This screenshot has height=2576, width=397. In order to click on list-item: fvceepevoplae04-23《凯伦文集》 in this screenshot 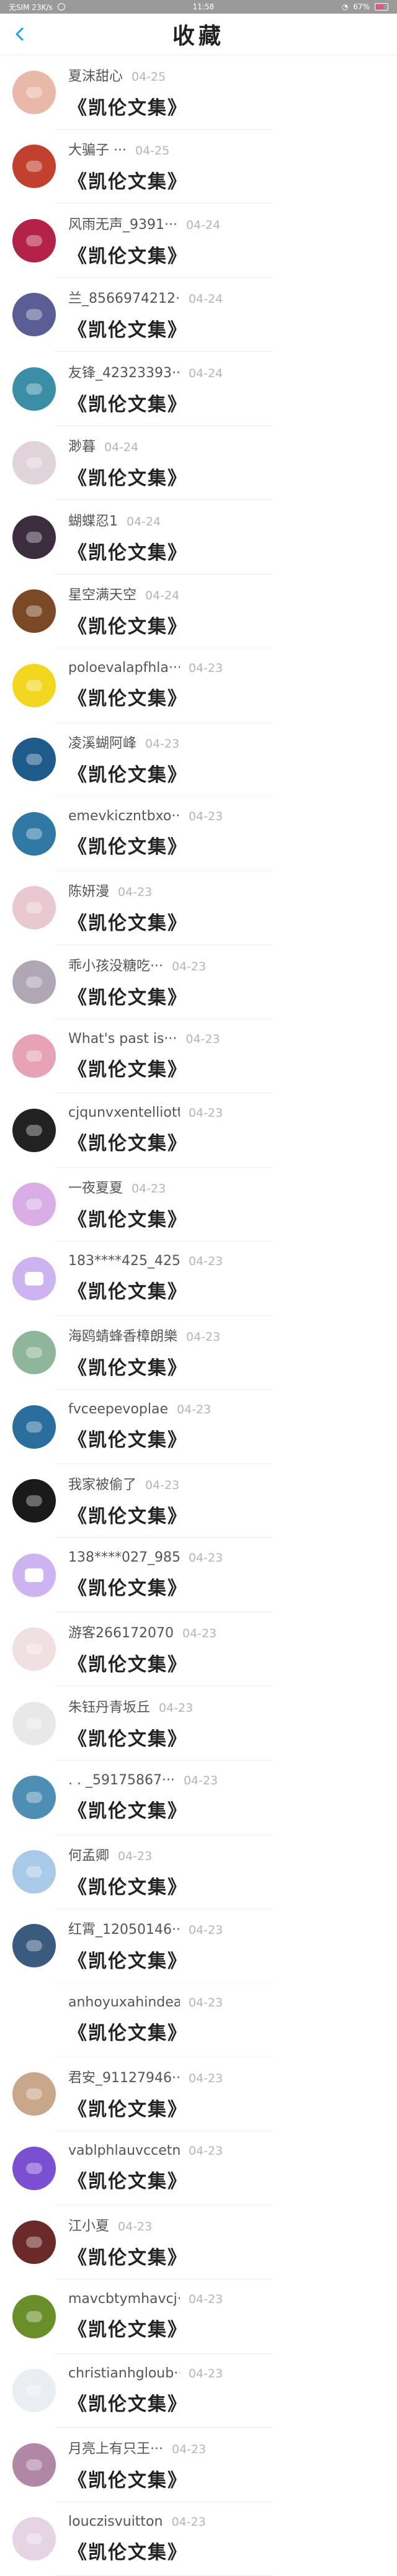, I will do `click(198, 1427)`.